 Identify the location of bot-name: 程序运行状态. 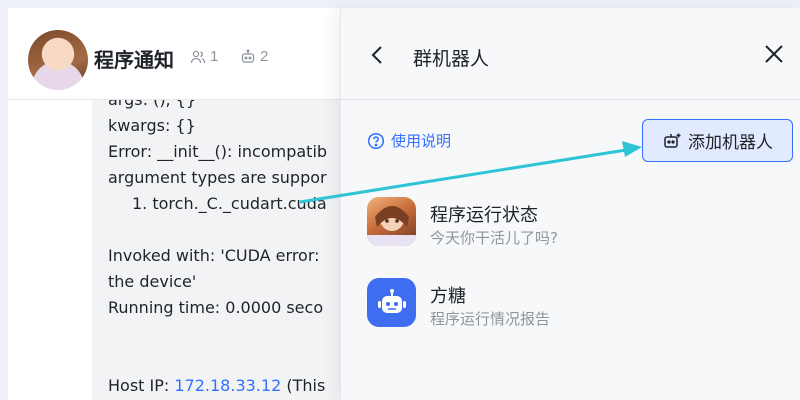
(484, 215).